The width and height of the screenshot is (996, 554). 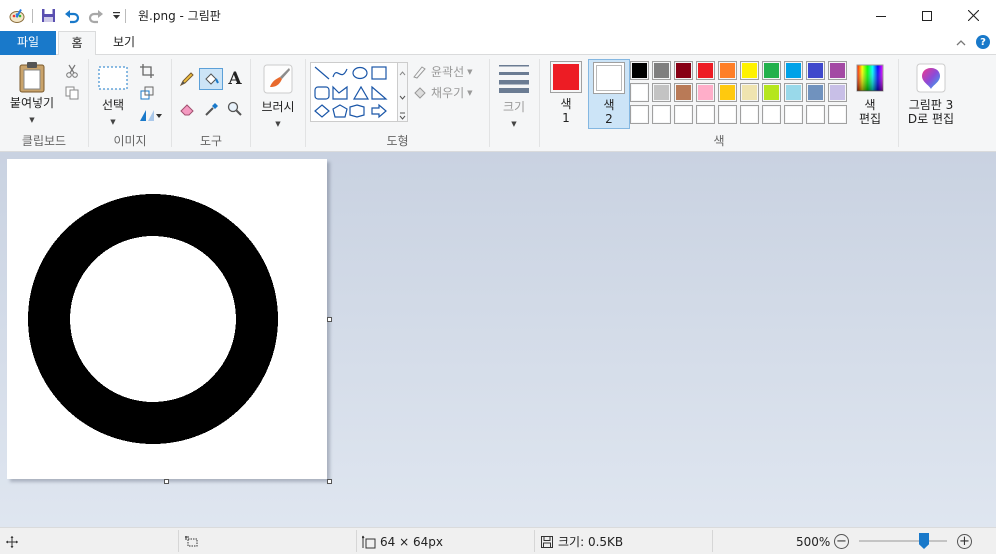 I want to click on eraser-icon, so click(x=187, y=109).